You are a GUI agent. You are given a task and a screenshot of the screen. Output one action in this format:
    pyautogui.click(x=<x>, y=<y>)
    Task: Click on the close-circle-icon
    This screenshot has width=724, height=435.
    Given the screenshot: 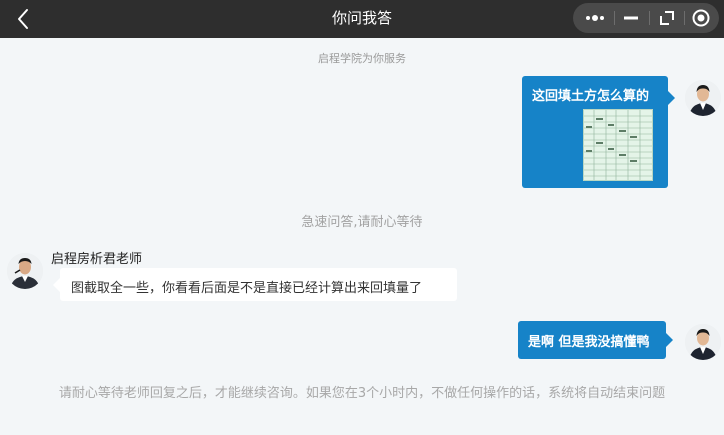 What is the action you would take?
    pyautogui.click(x=701, y=18)
    